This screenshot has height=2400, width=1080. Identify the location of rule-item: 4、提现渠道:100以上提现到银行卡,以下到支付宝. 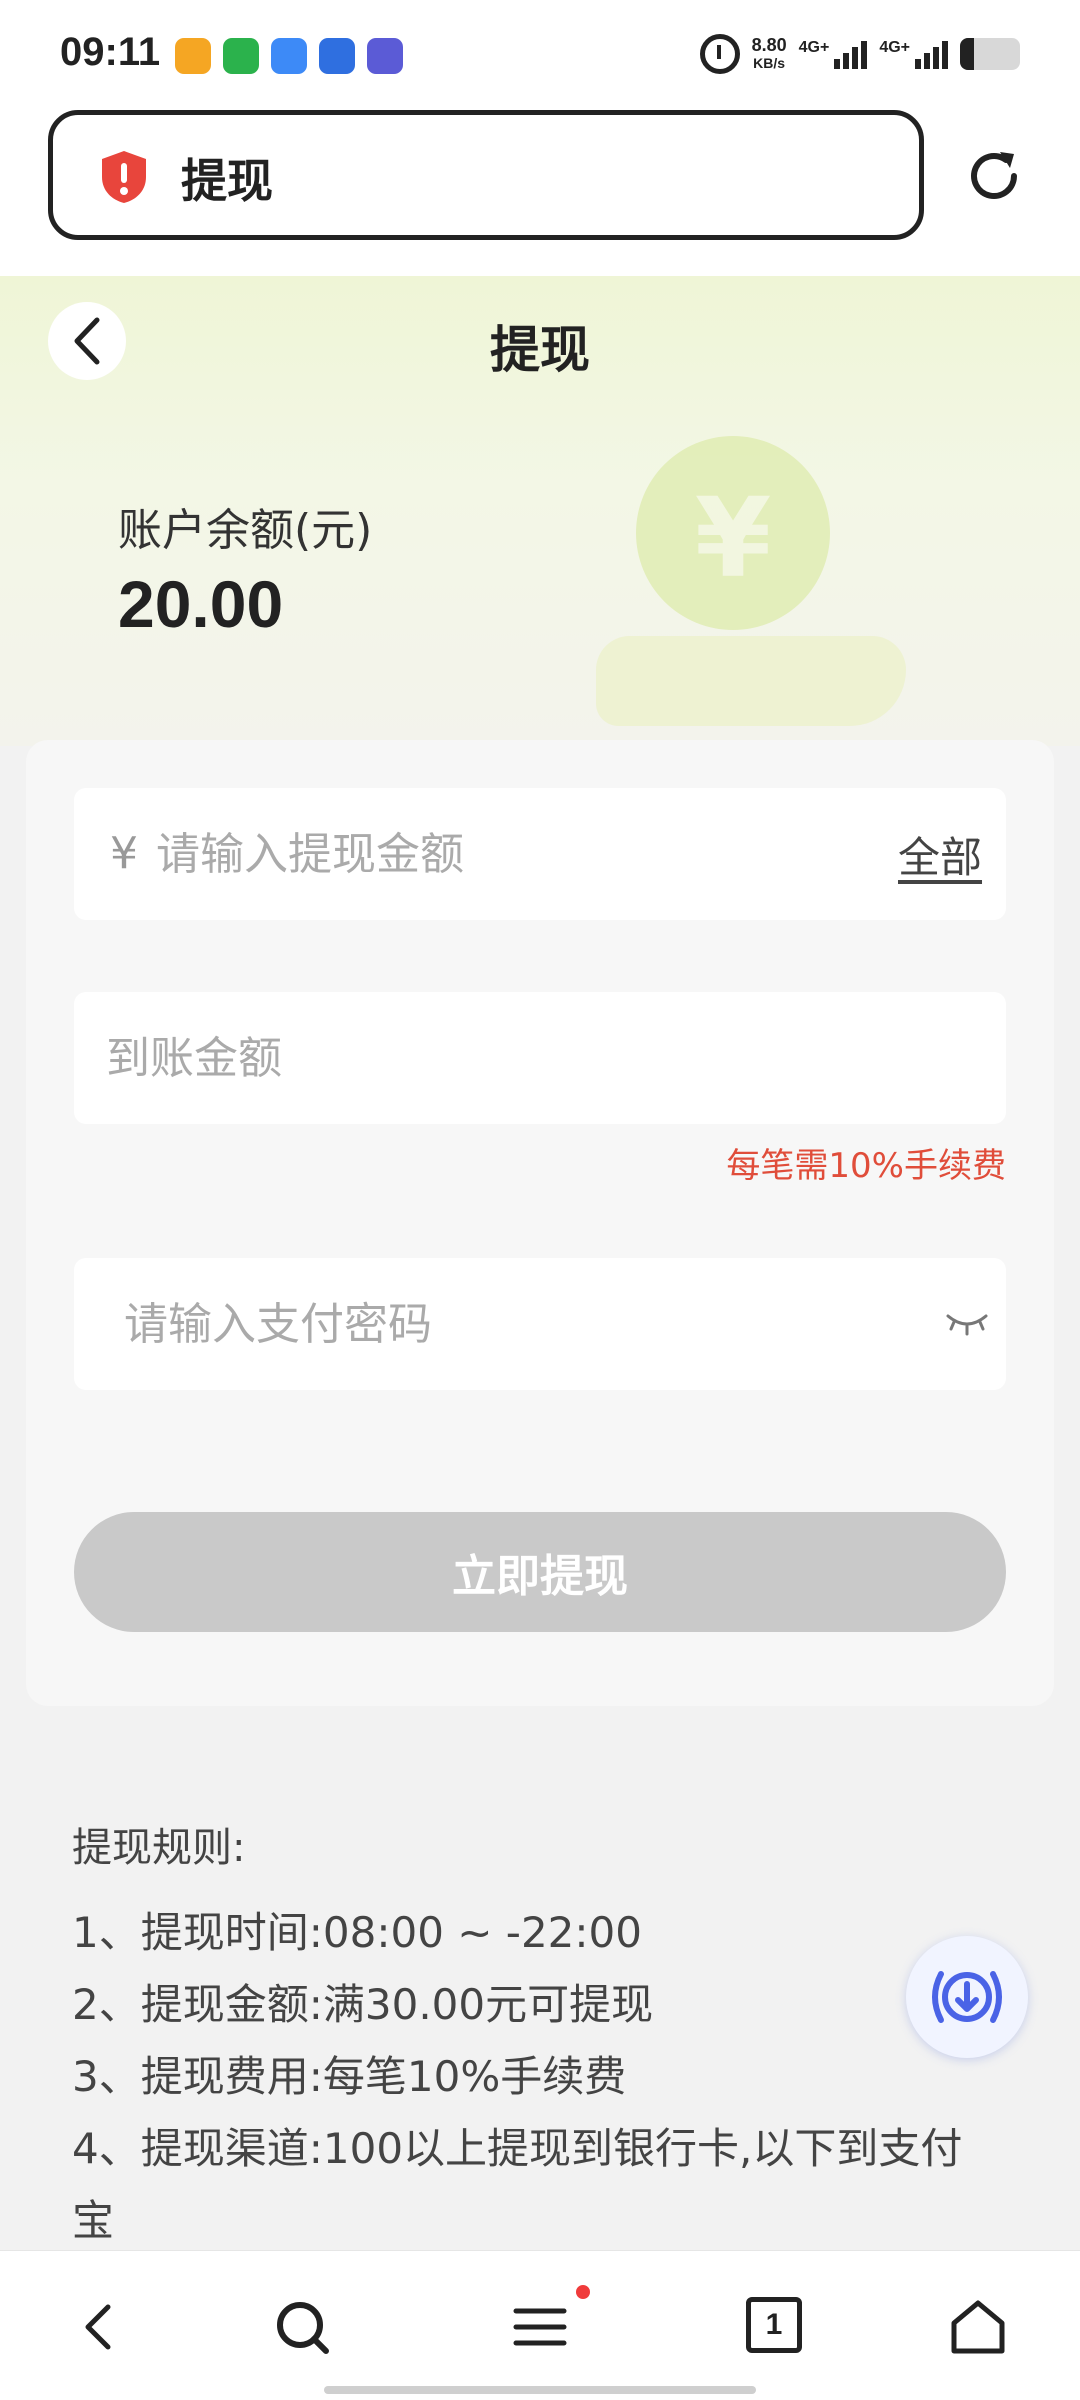
(517, 2184).